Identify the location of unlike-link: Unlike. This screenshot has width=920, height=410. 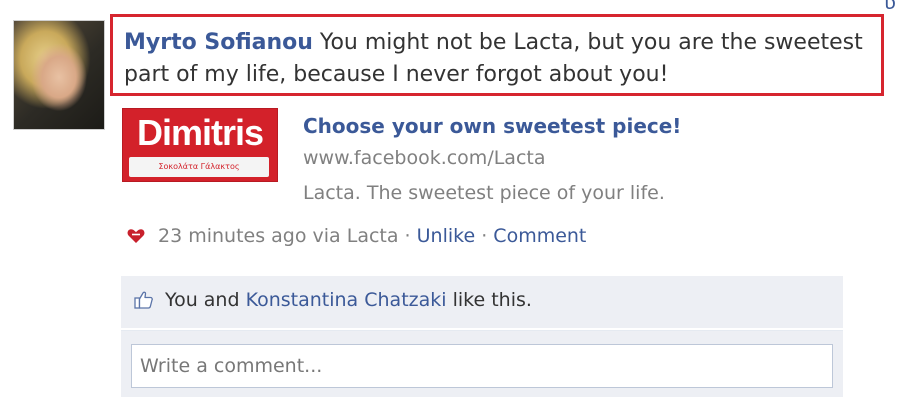
(446, 236).